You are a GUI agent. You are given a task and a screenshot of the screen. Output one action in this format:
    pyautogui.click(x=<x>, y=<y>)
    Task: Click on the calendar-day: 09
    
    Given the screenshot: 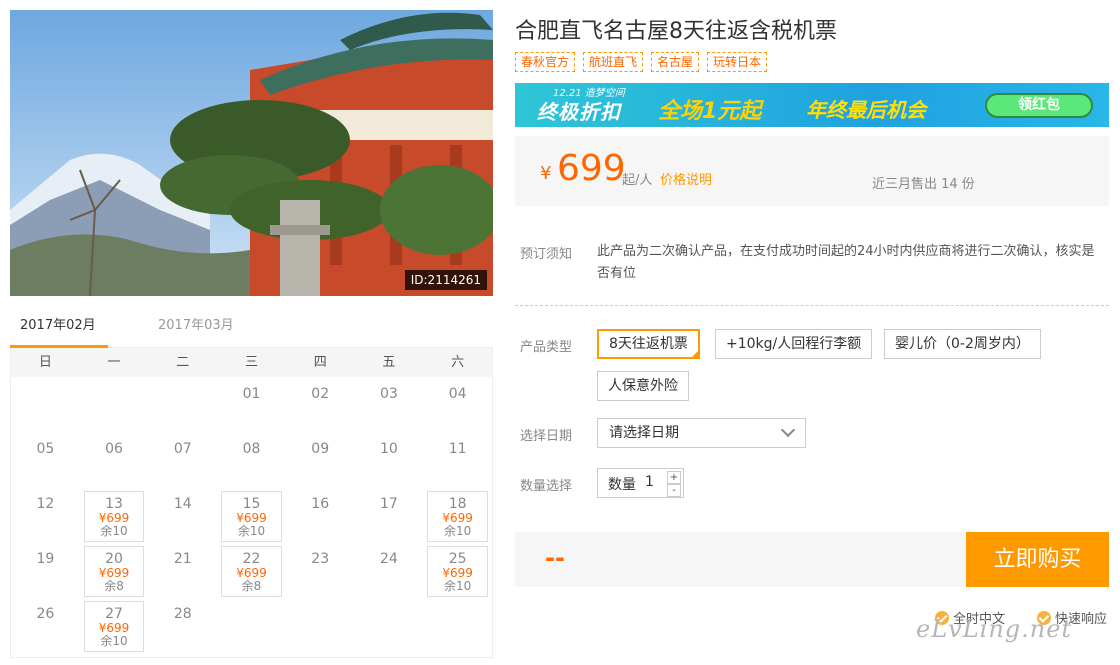 What is the action you would take?
    pyautogui.click(x=320, y=461)
    